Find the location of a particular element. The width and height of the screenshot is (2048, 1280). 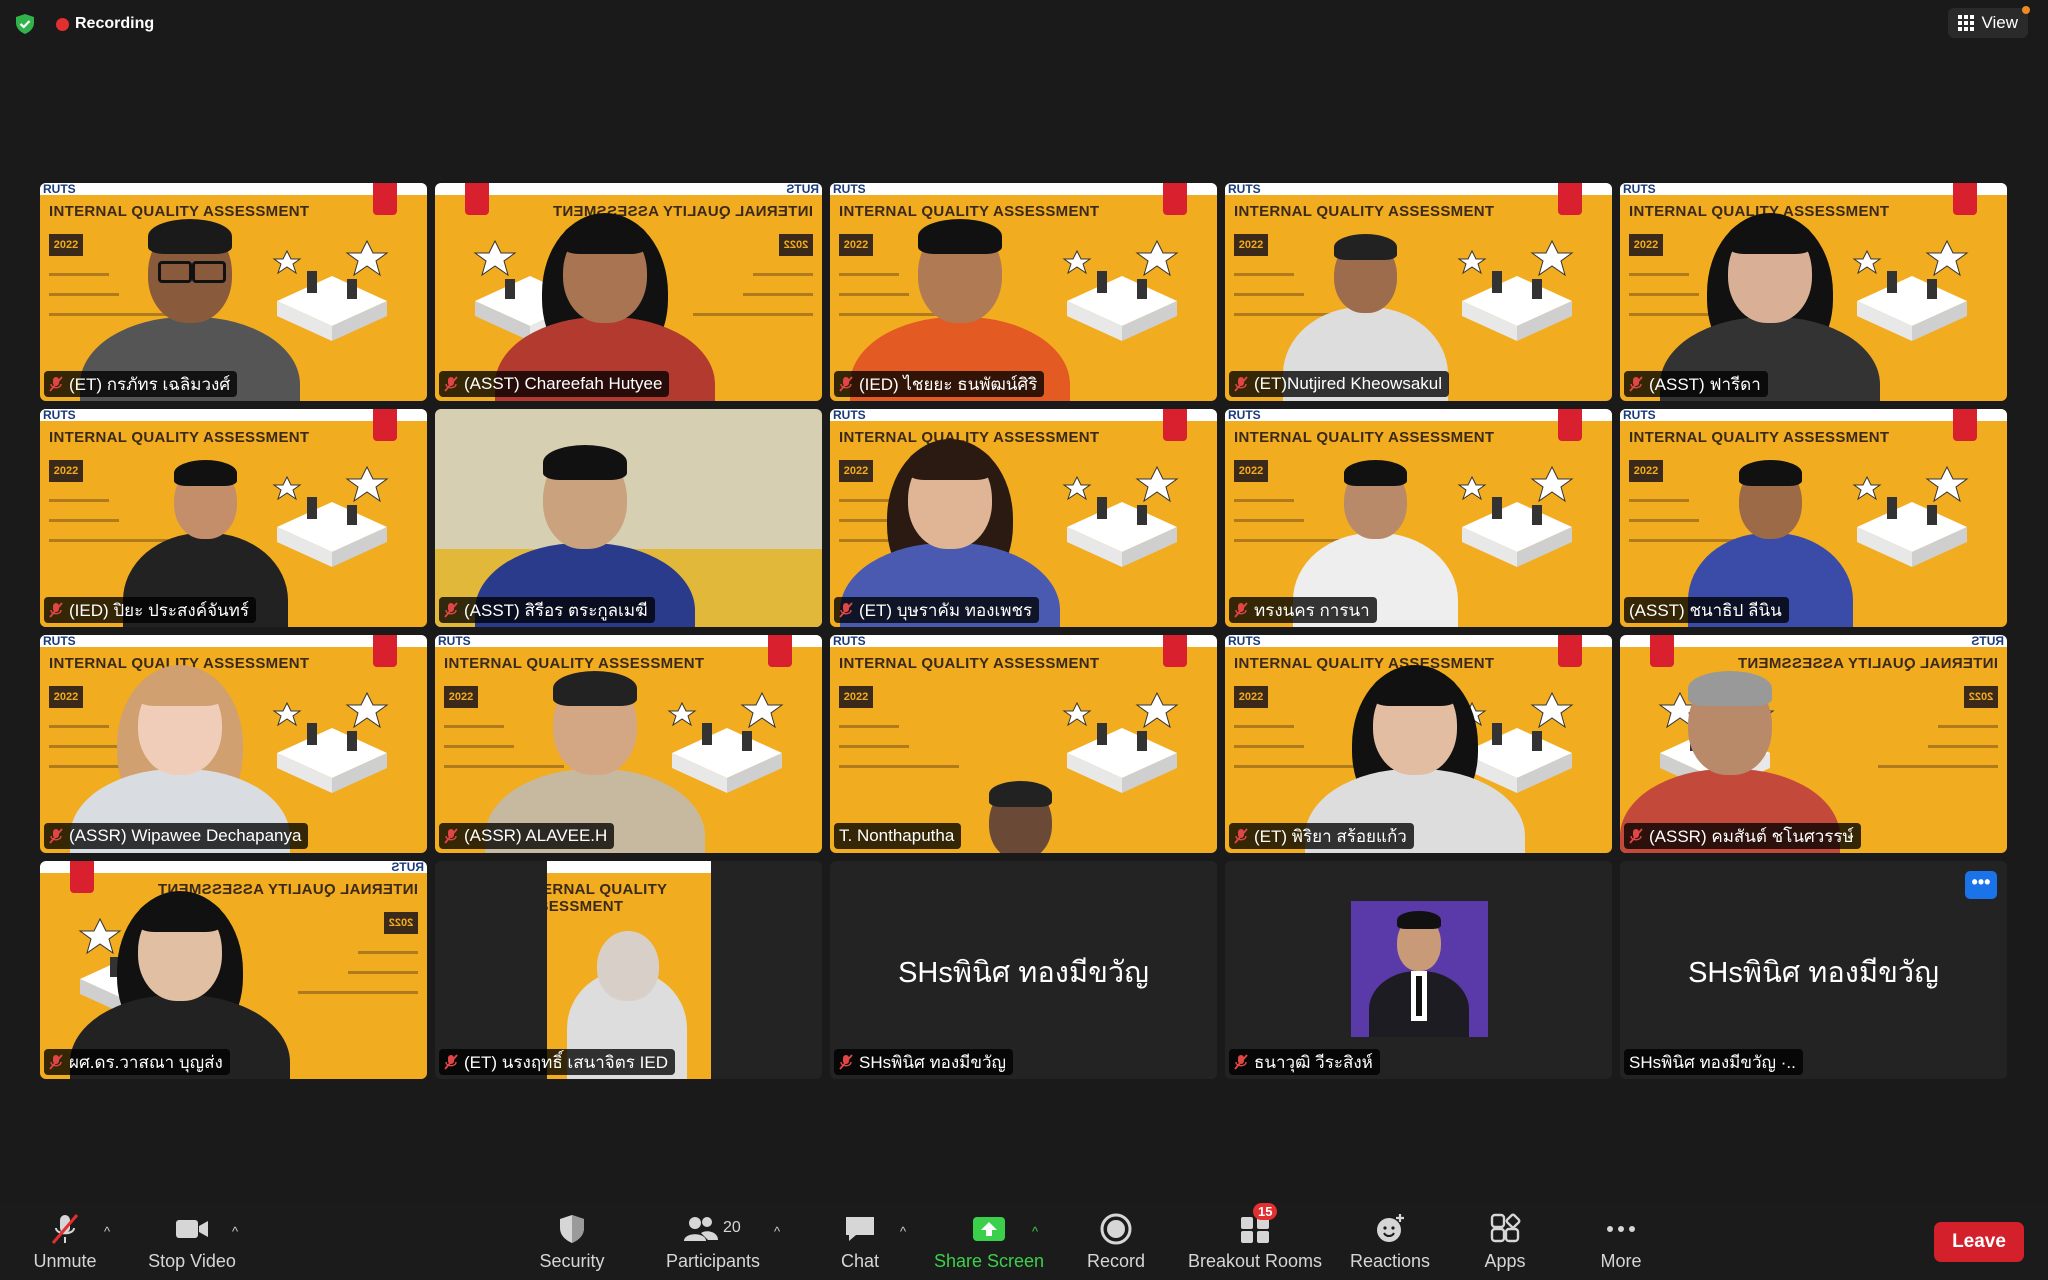

more-button: More is located at coordinates (1621, 1242).